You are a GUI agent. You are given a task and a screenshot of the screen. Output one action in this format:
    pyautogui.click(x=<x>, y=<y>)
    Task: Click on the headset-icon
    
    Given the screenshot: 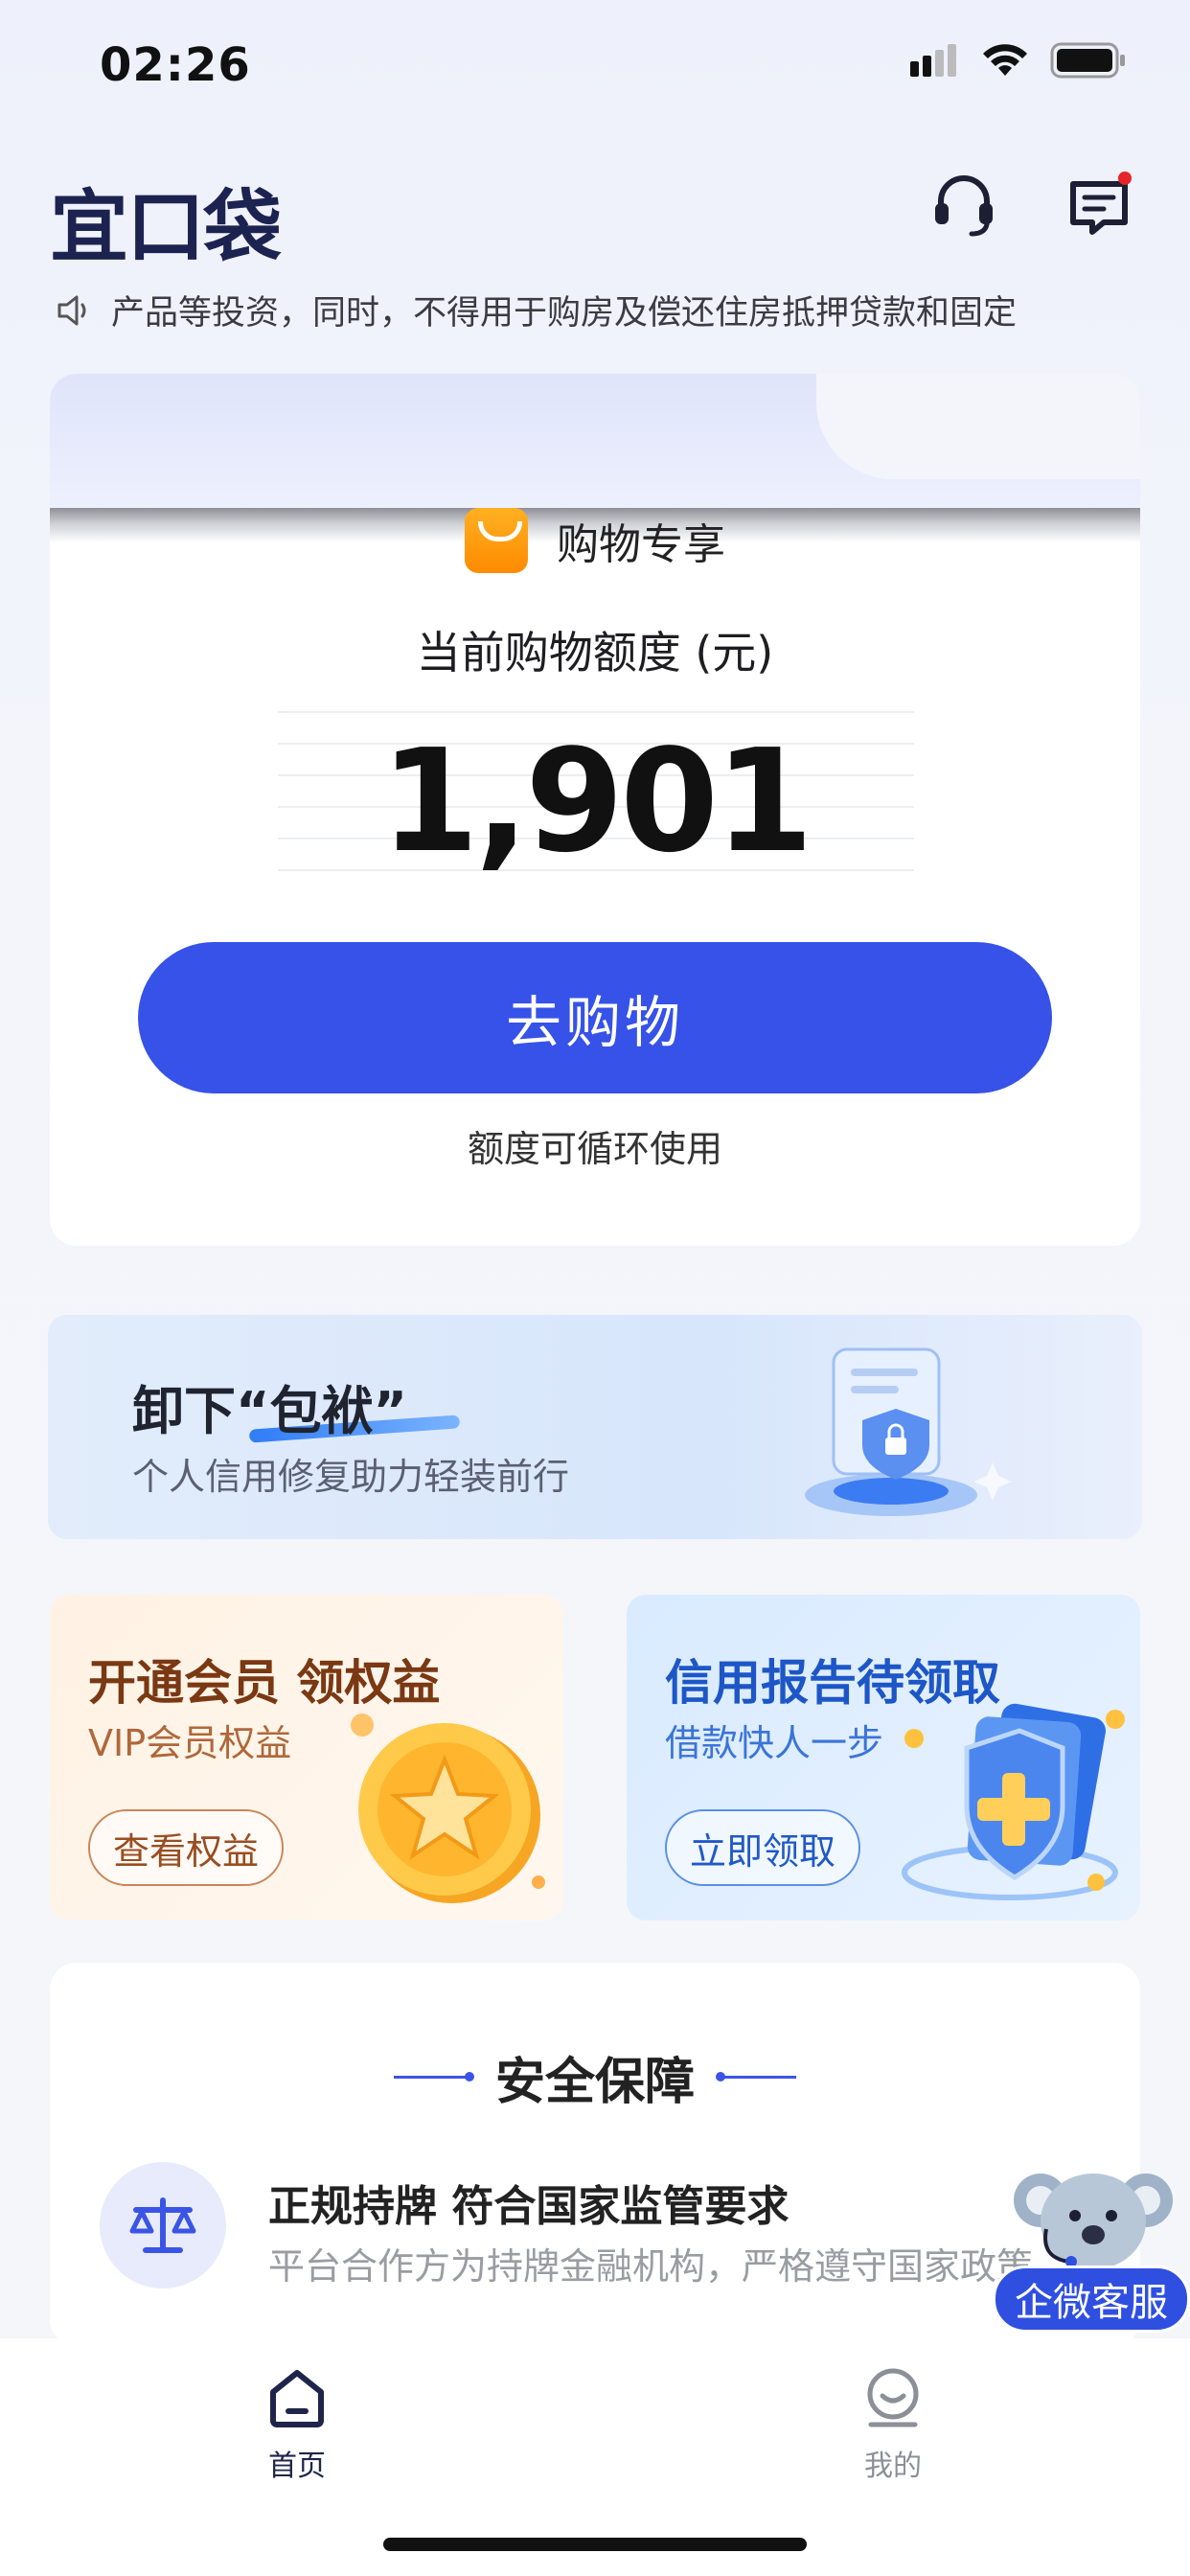 What is the action you would take?
    pyautogui.click(x=964, y=205)
    